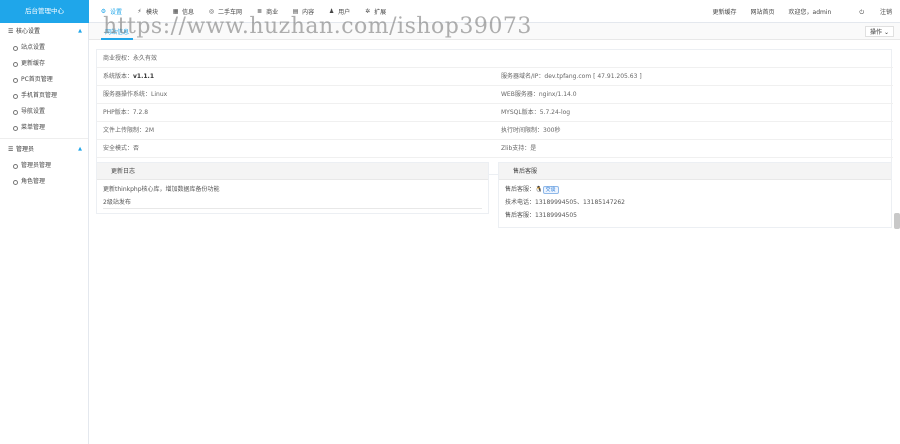  What do you see at coordinates (139, 11) in the screenshot?
I see `bolt-icon: ⚡` at bounding box center [139, 11].